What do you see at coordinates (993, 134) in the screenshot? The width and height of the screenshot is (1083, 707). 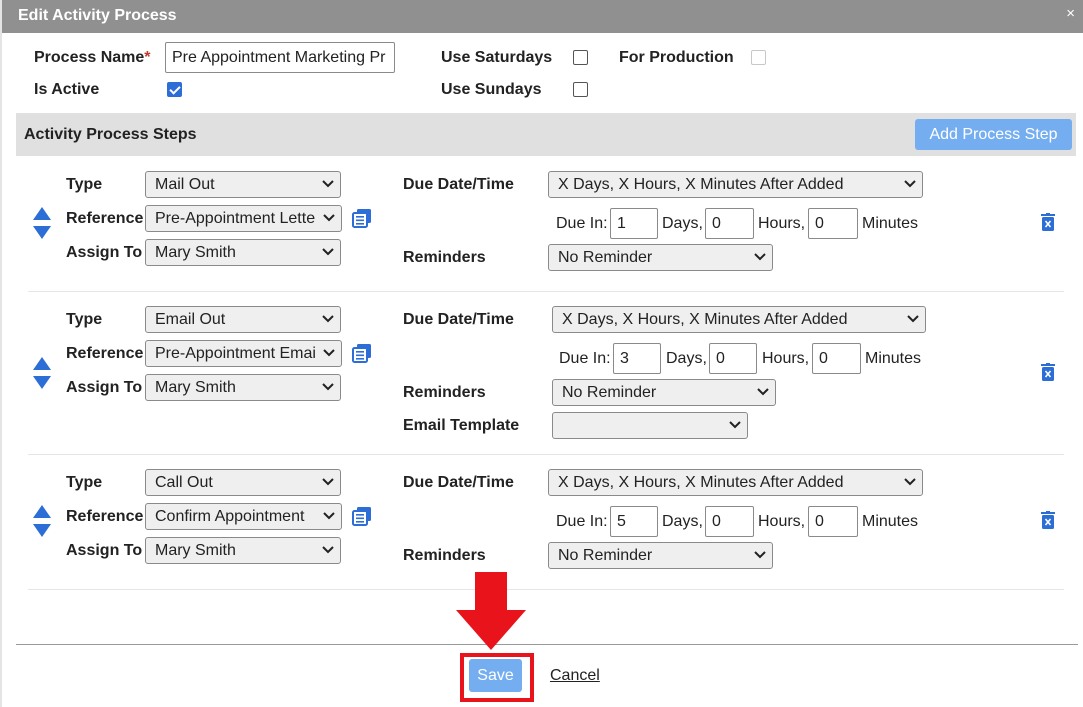 I see `add-process-step-button: Add Process Step` at bounding box center [993, 134].